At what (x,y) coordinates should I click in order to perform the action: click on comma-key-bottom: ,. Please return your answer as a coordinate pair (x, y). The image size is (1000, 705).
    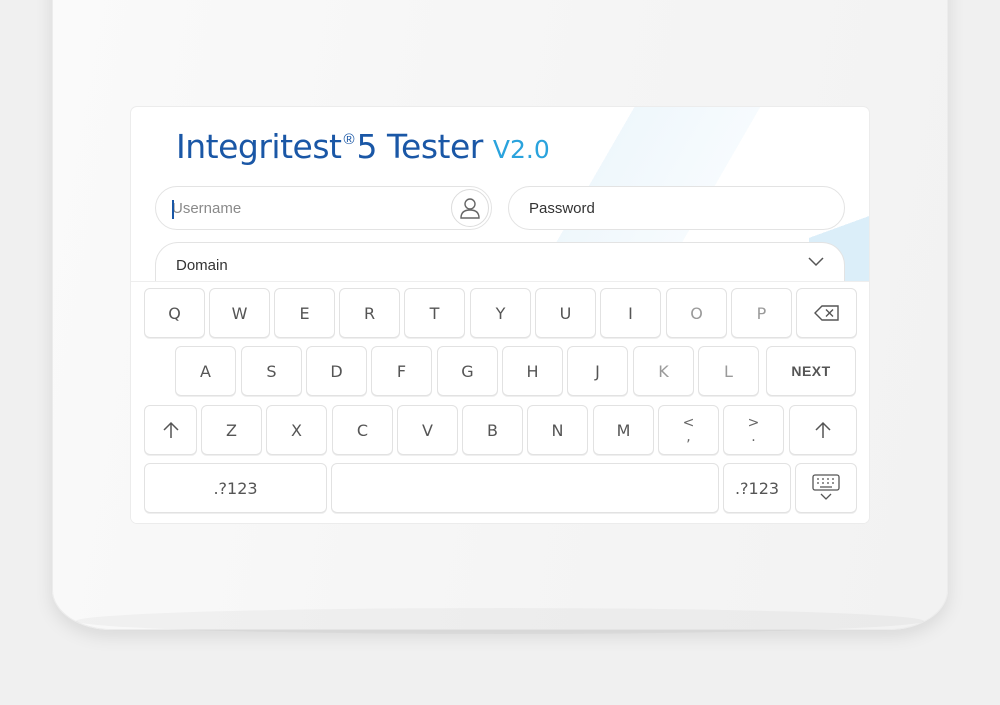
    Looking at the image, I should click on (688, 437).